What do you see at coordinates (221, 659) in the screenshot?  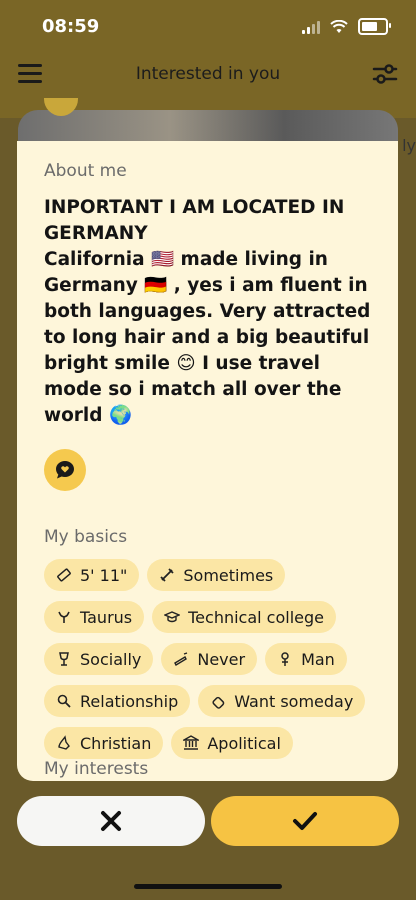 I see `basic-chip-label: Never` at bounding box center [221, 659].